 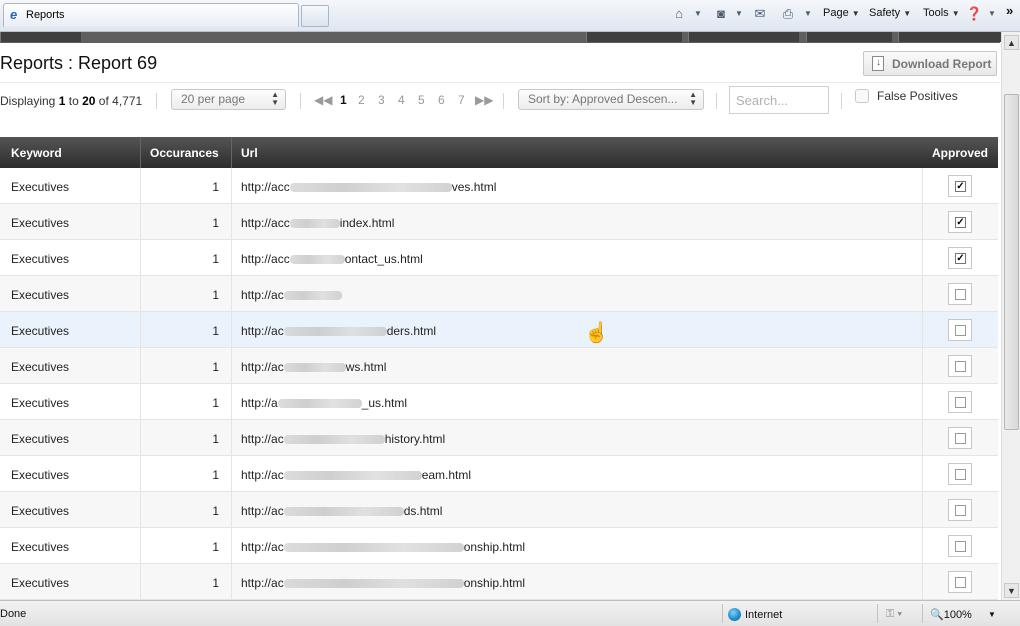 I want to click on feeds-dropdown-icon: ▼, so click(x=739, y=14).